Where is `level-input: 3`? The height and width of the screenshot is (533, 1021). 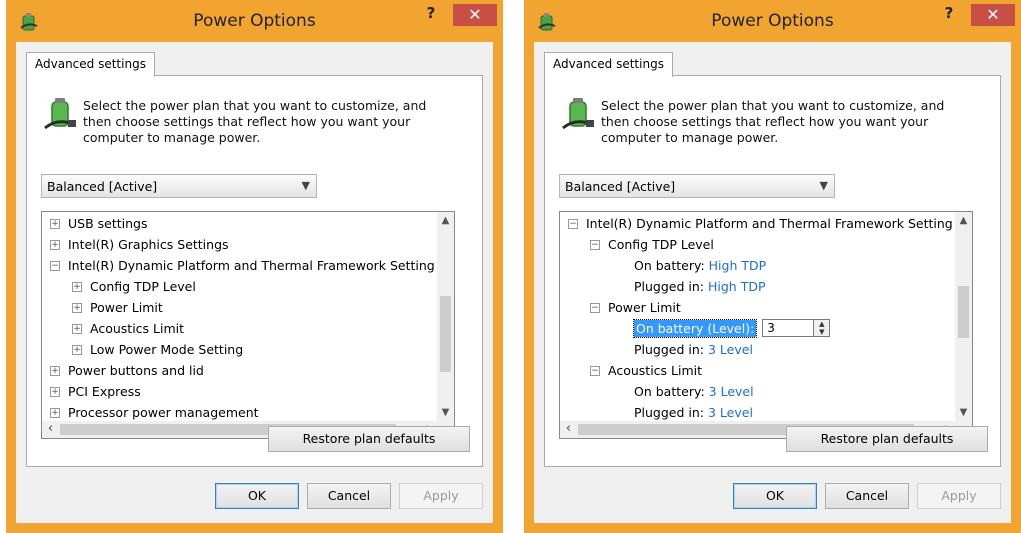 level-input: 3 is located at coordinates (788, 327).